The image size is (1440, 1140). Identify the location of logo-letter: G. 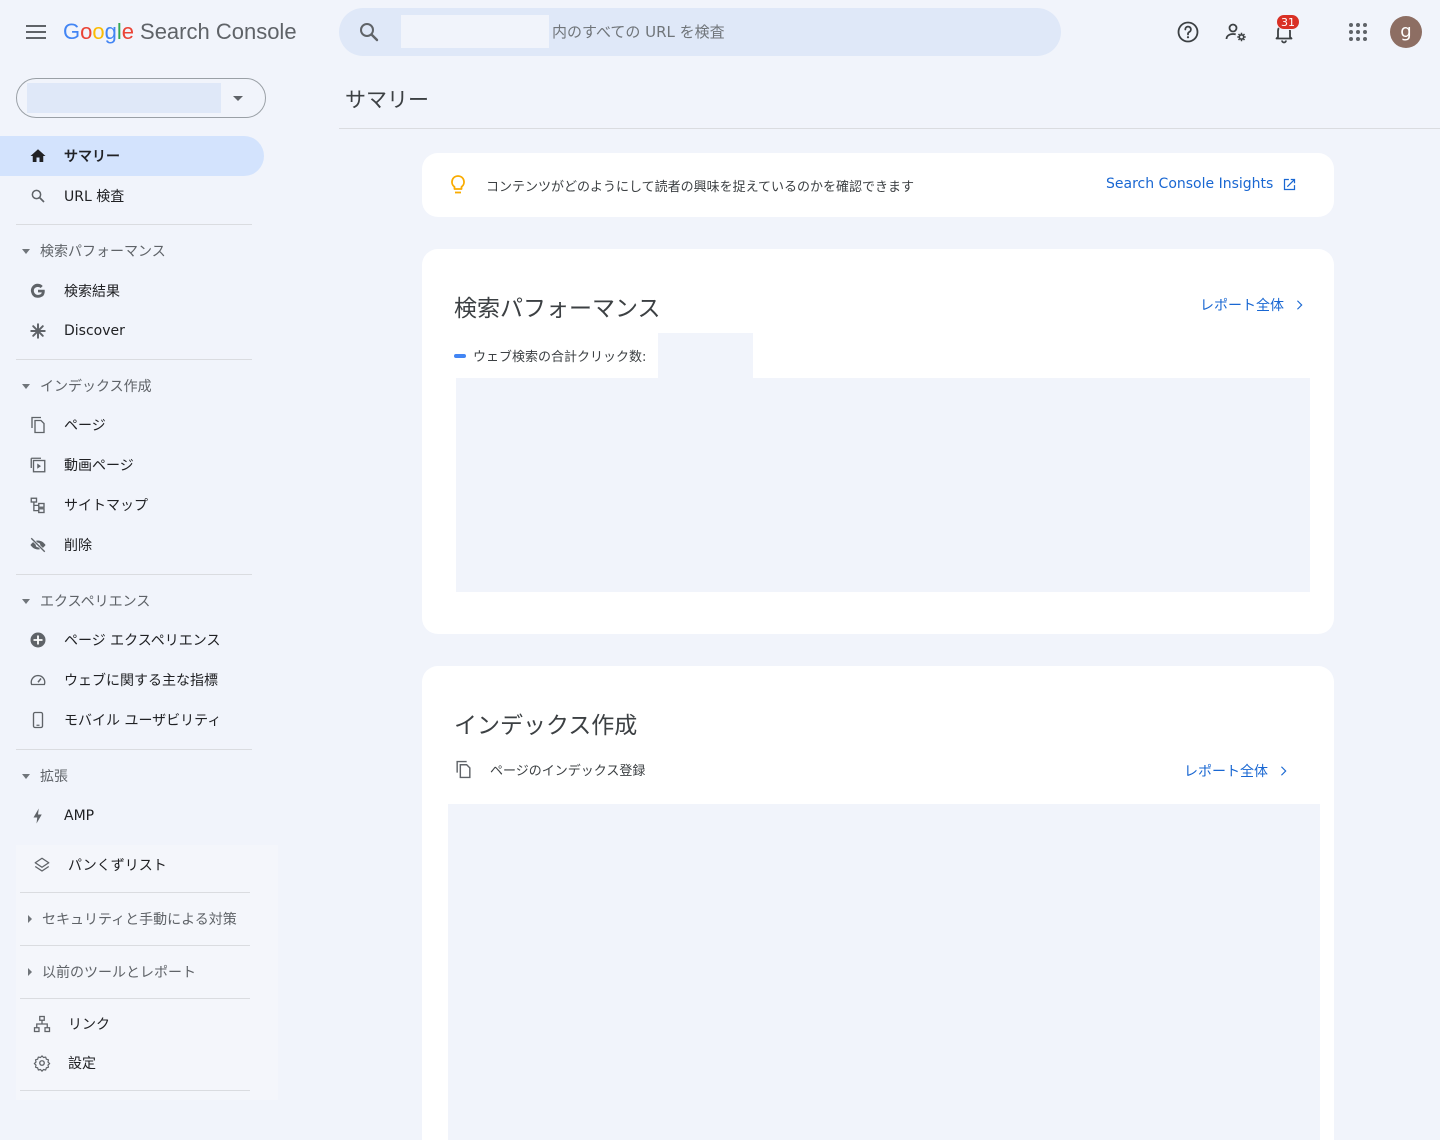
(72, 31).